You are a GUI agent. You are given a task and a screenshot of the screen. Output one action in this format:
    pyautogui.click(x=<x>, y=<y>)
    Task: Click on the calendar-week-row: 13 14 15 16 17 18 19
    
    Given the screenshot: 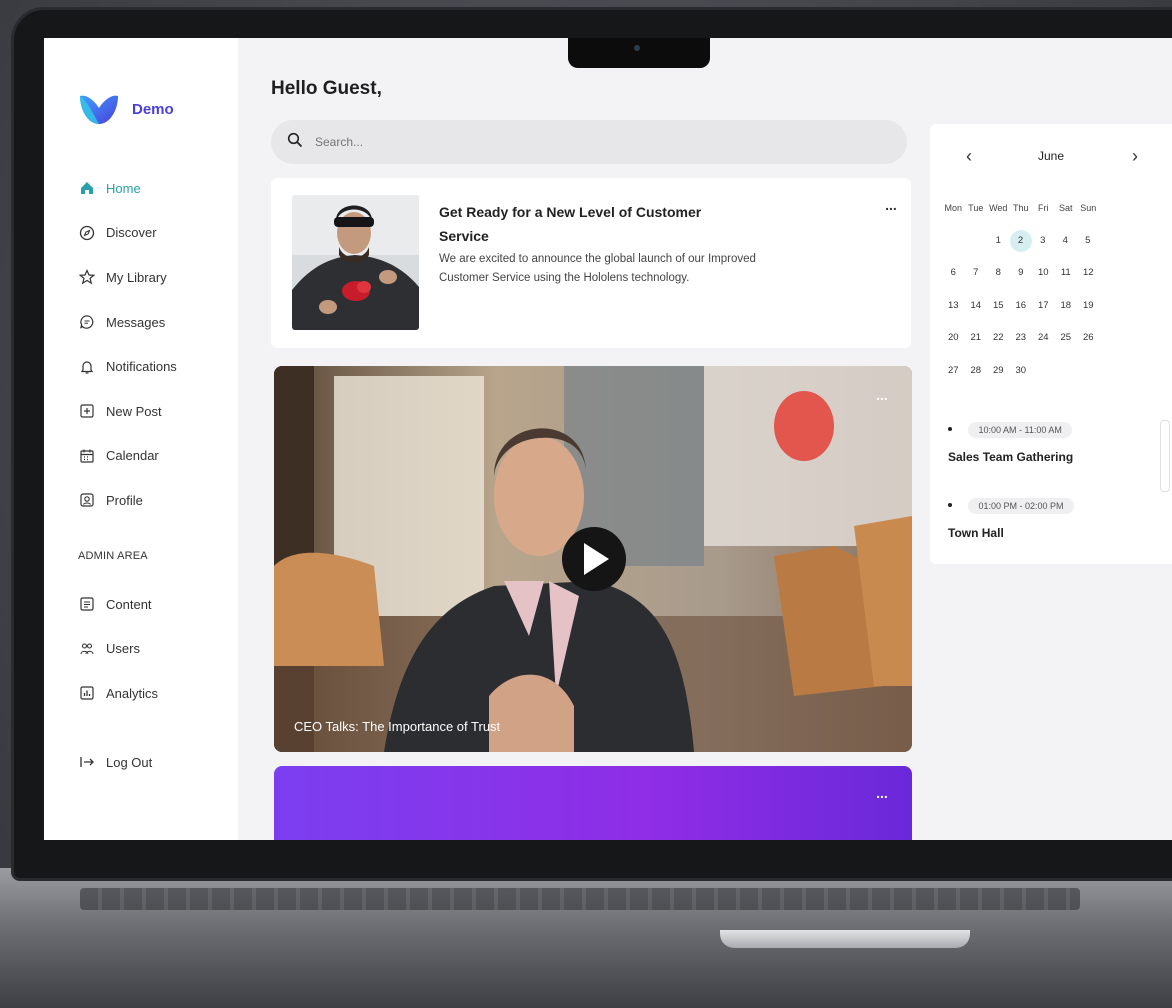 What is the action you would take?
    pyautogui.click(x=1057, y=310)
    